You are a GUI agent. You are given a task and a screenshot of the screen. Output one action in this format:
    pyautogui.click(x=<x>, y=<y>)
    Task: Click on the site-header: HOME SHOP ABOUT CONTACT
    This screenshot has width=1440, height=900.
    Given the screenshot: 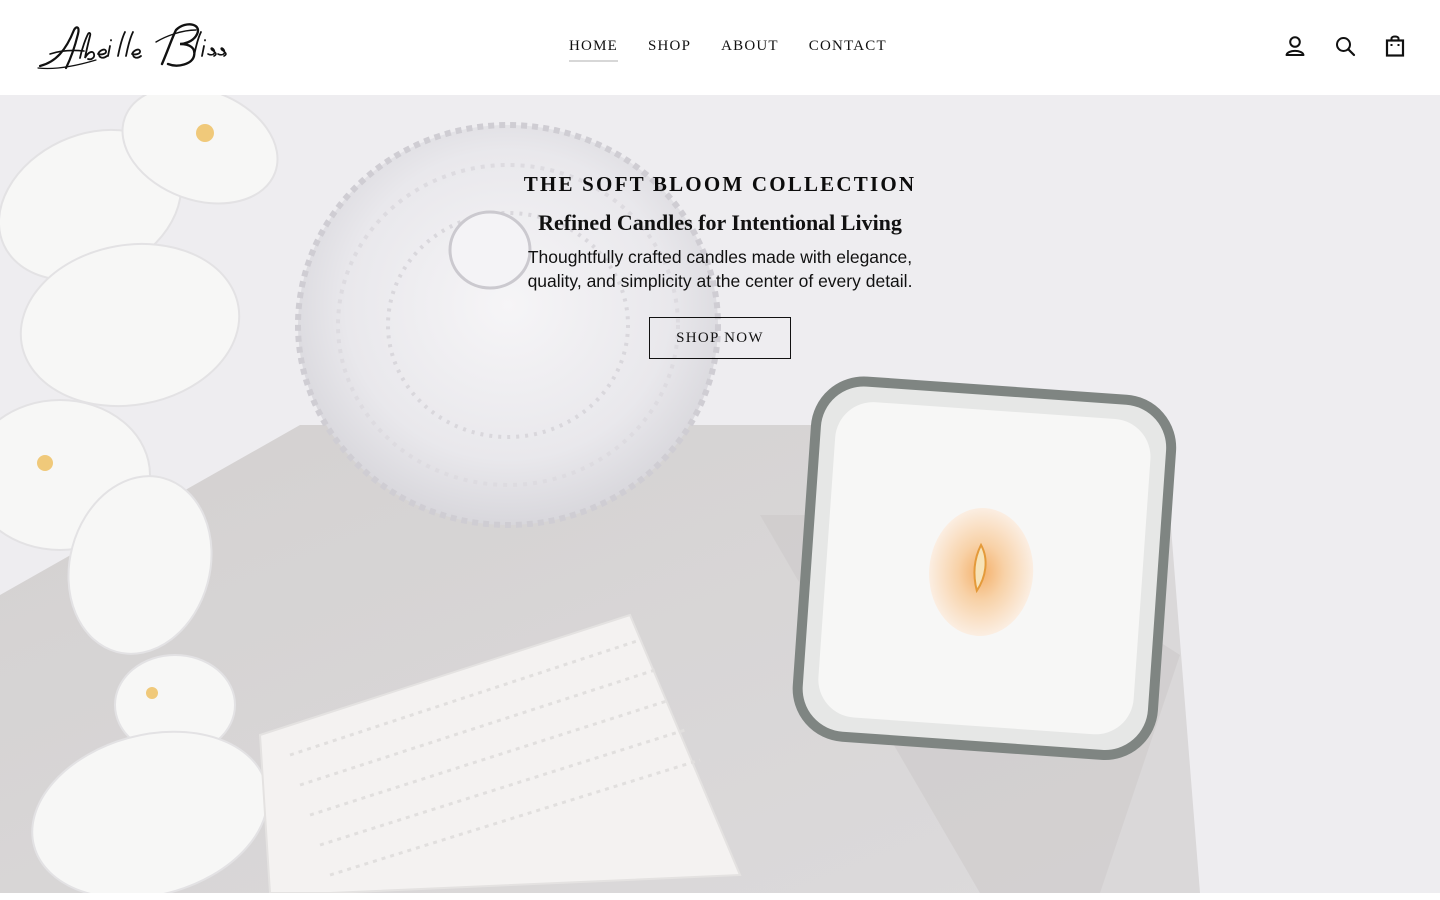 What is the action you would take?
    pyautogui.click(x=720, y=47)
    